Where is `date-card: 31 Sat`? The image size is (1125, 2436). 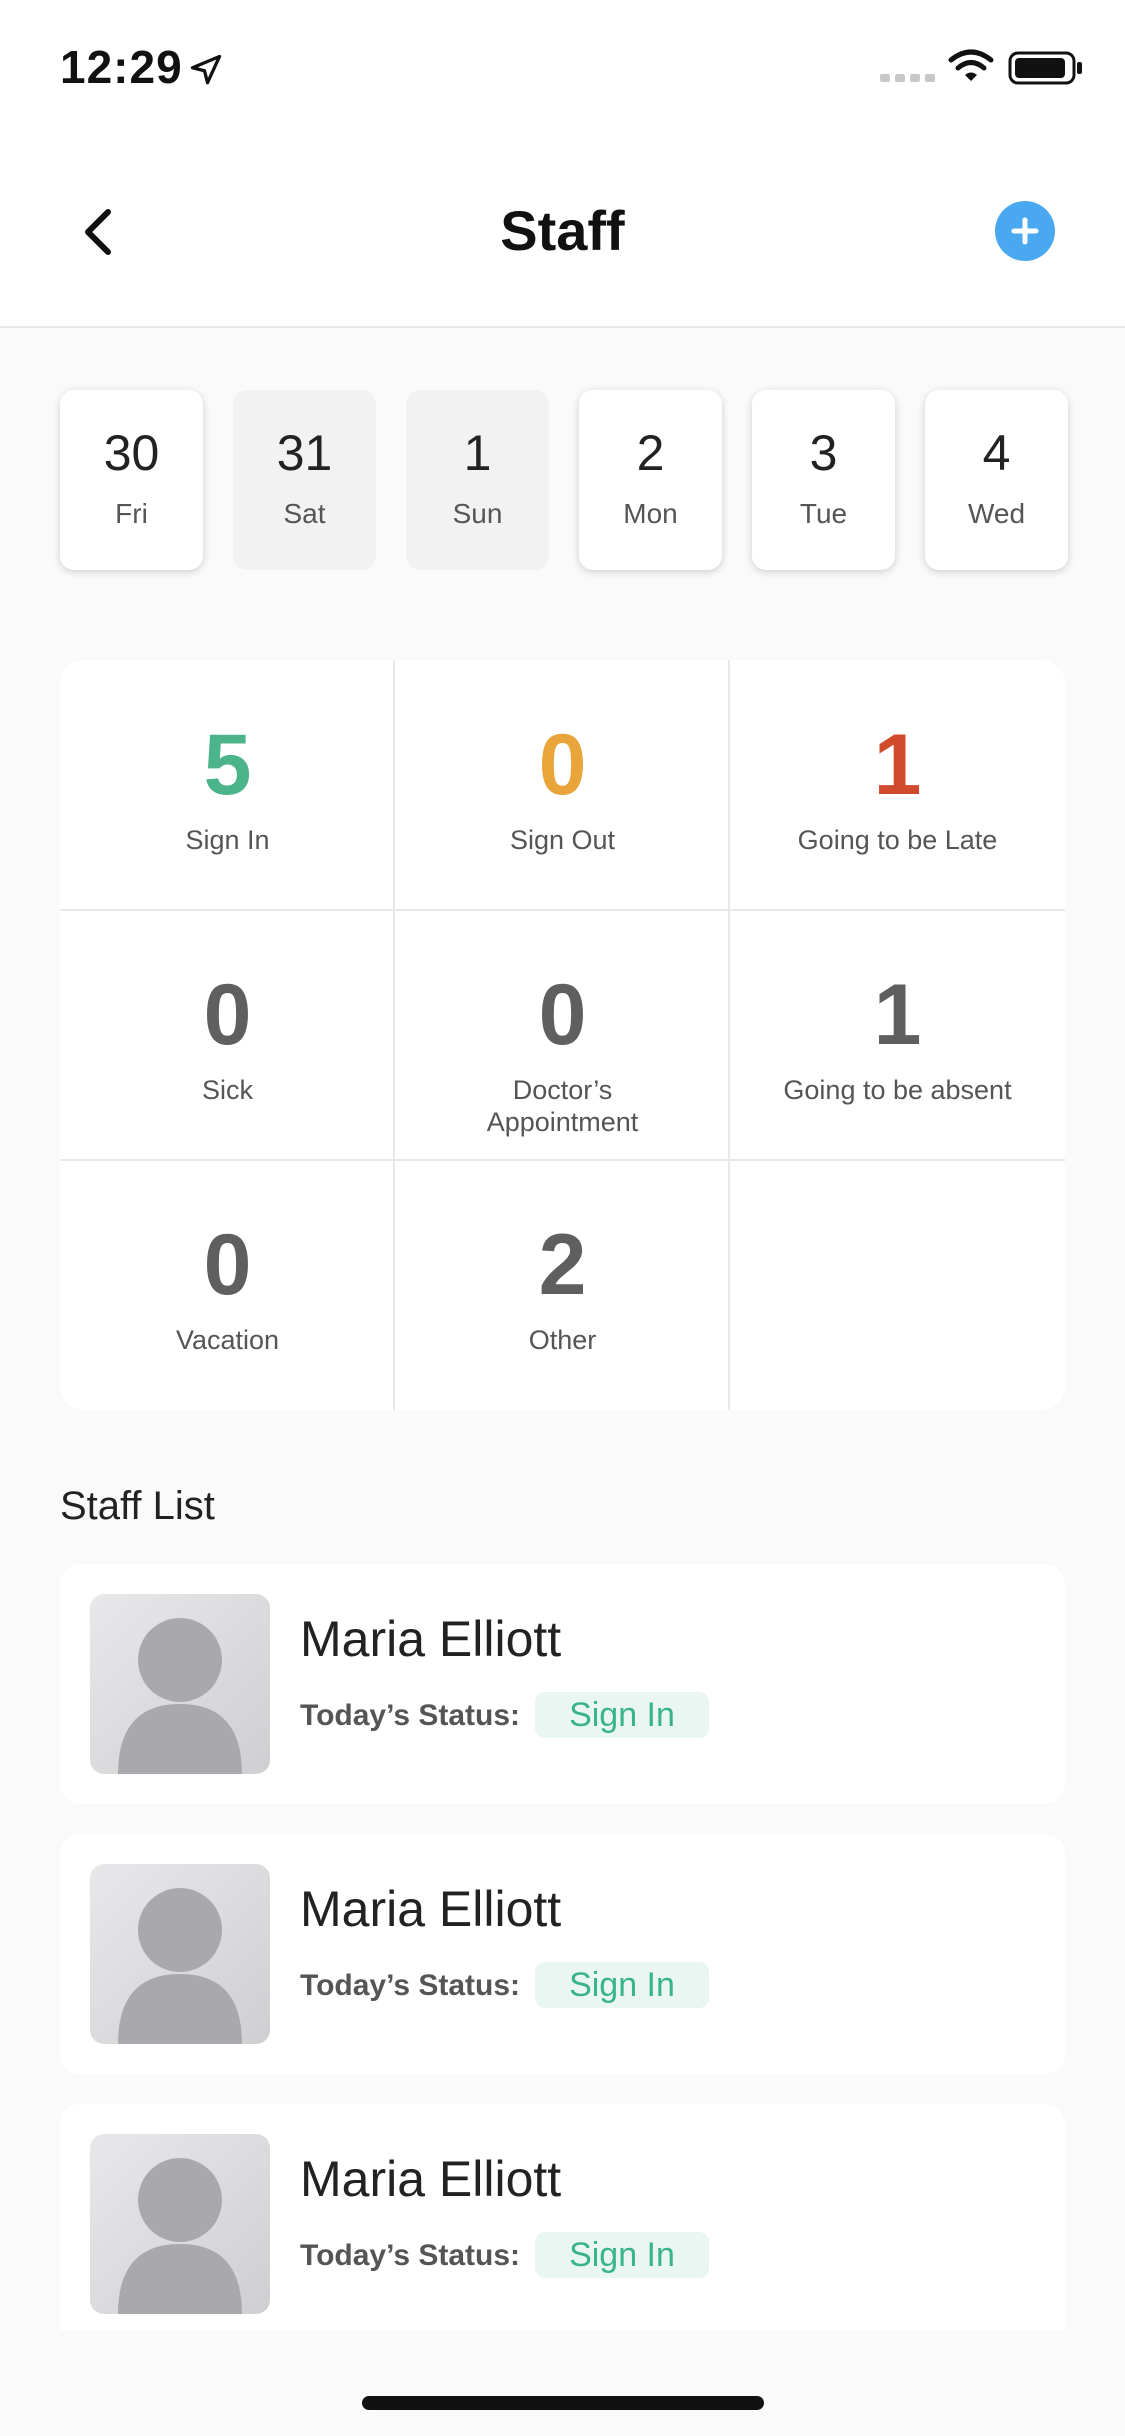 date-card: 31 Sat is located at coordinates (304, 480).